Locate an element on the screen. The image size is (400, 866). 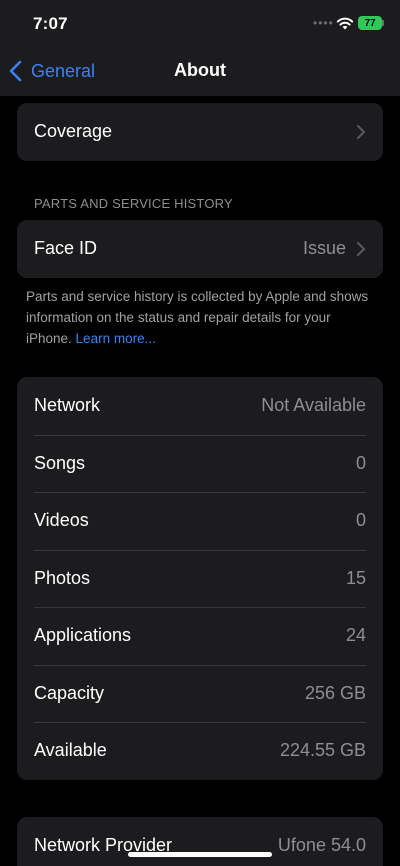
info-row-songs: Songs 0 is located at coordinates (200, 463).